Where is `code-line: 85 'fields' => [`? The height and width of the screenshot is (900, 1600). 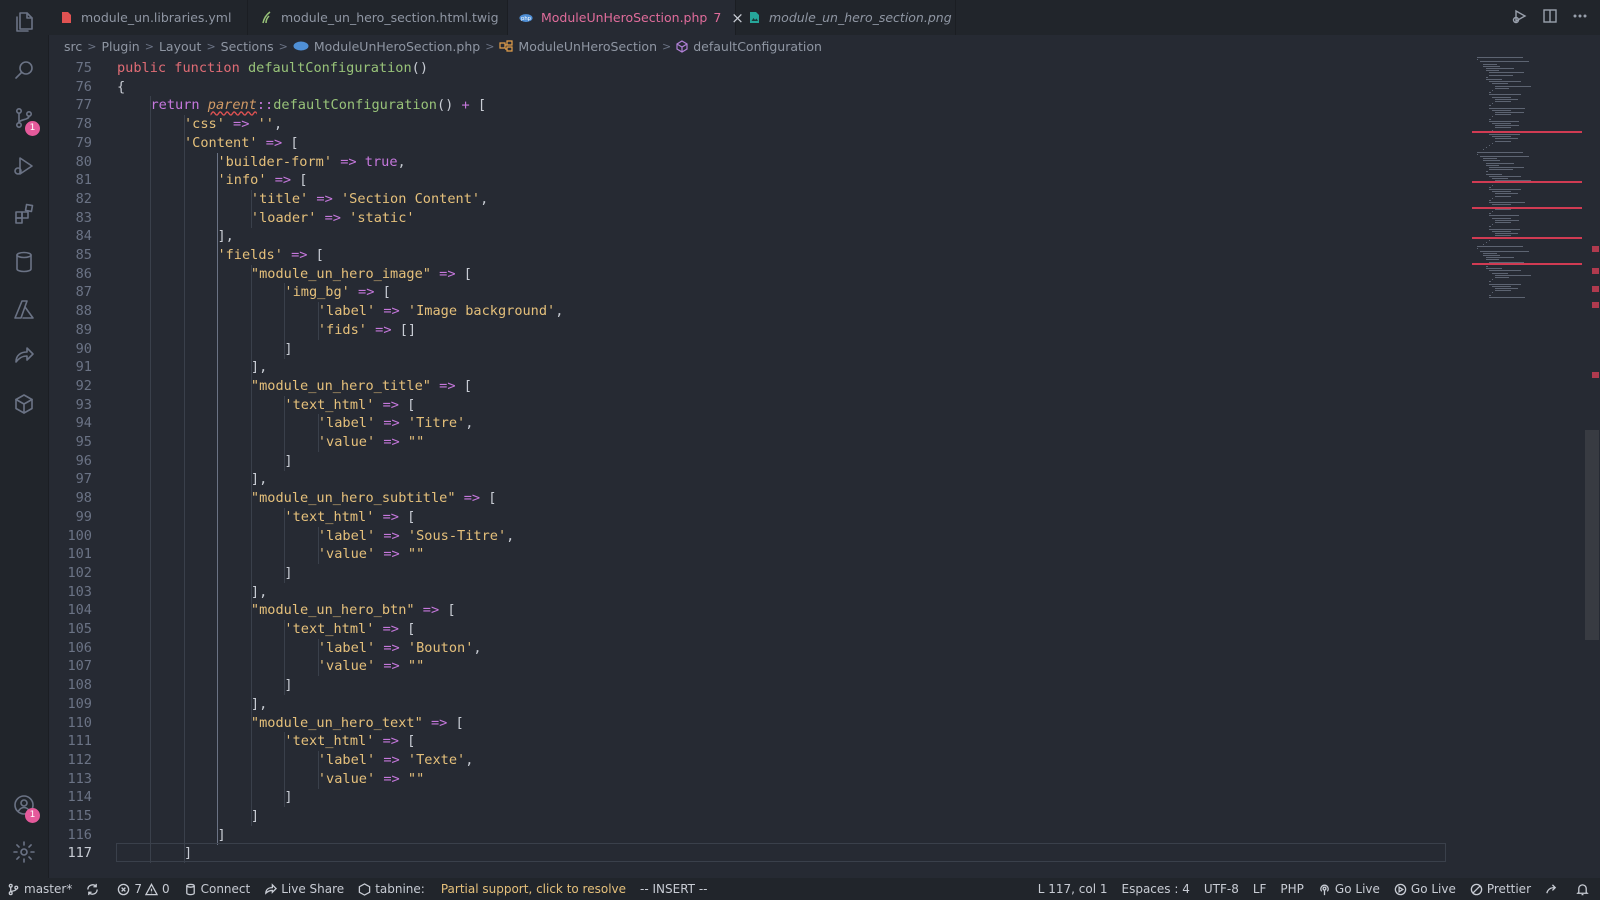
code-line: 85 'fields' => [ is located at coordinates (758, 255).